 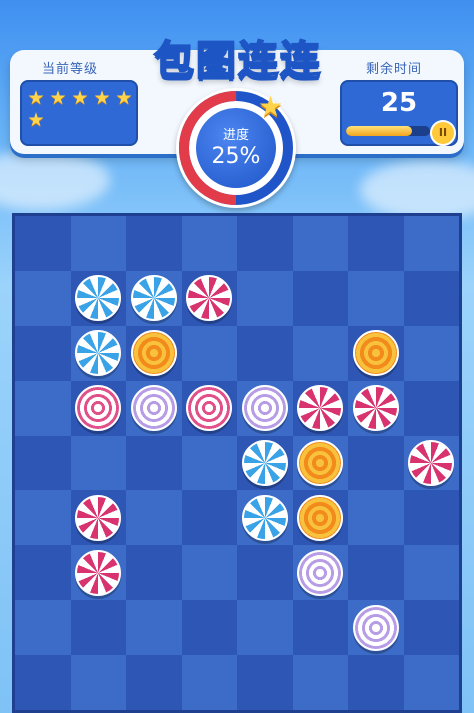 What do you see at coordinates (271, 106) in the screenshot?
I see `star-icon: ★` at bounding box center [271, 106].